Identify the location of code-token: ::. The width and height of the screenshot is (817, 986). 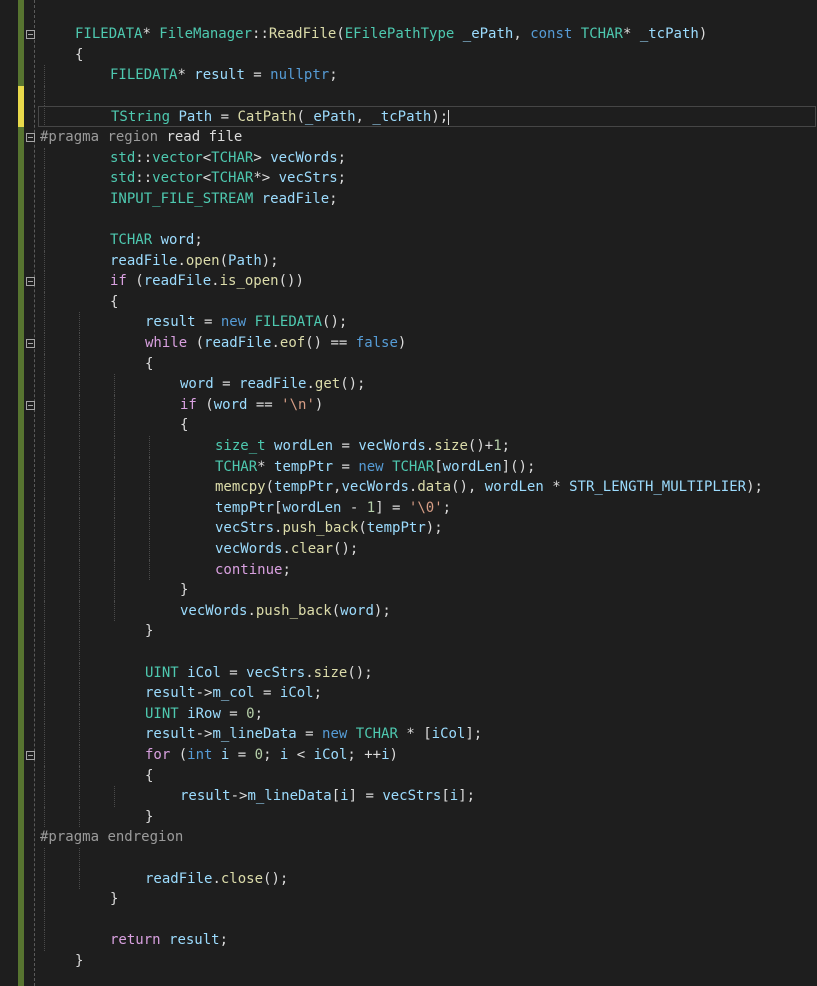
(260, 34).